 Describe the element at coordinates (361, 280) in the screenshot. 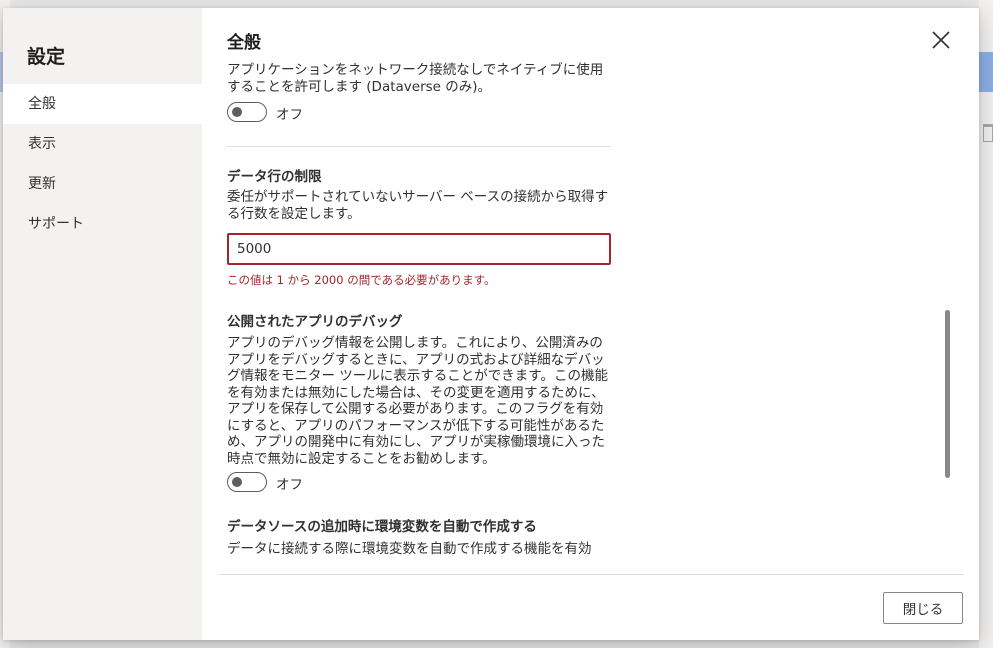

I see `data-row-limit-error: この値は 1 から 2000 の間である必要があります。` at that location.